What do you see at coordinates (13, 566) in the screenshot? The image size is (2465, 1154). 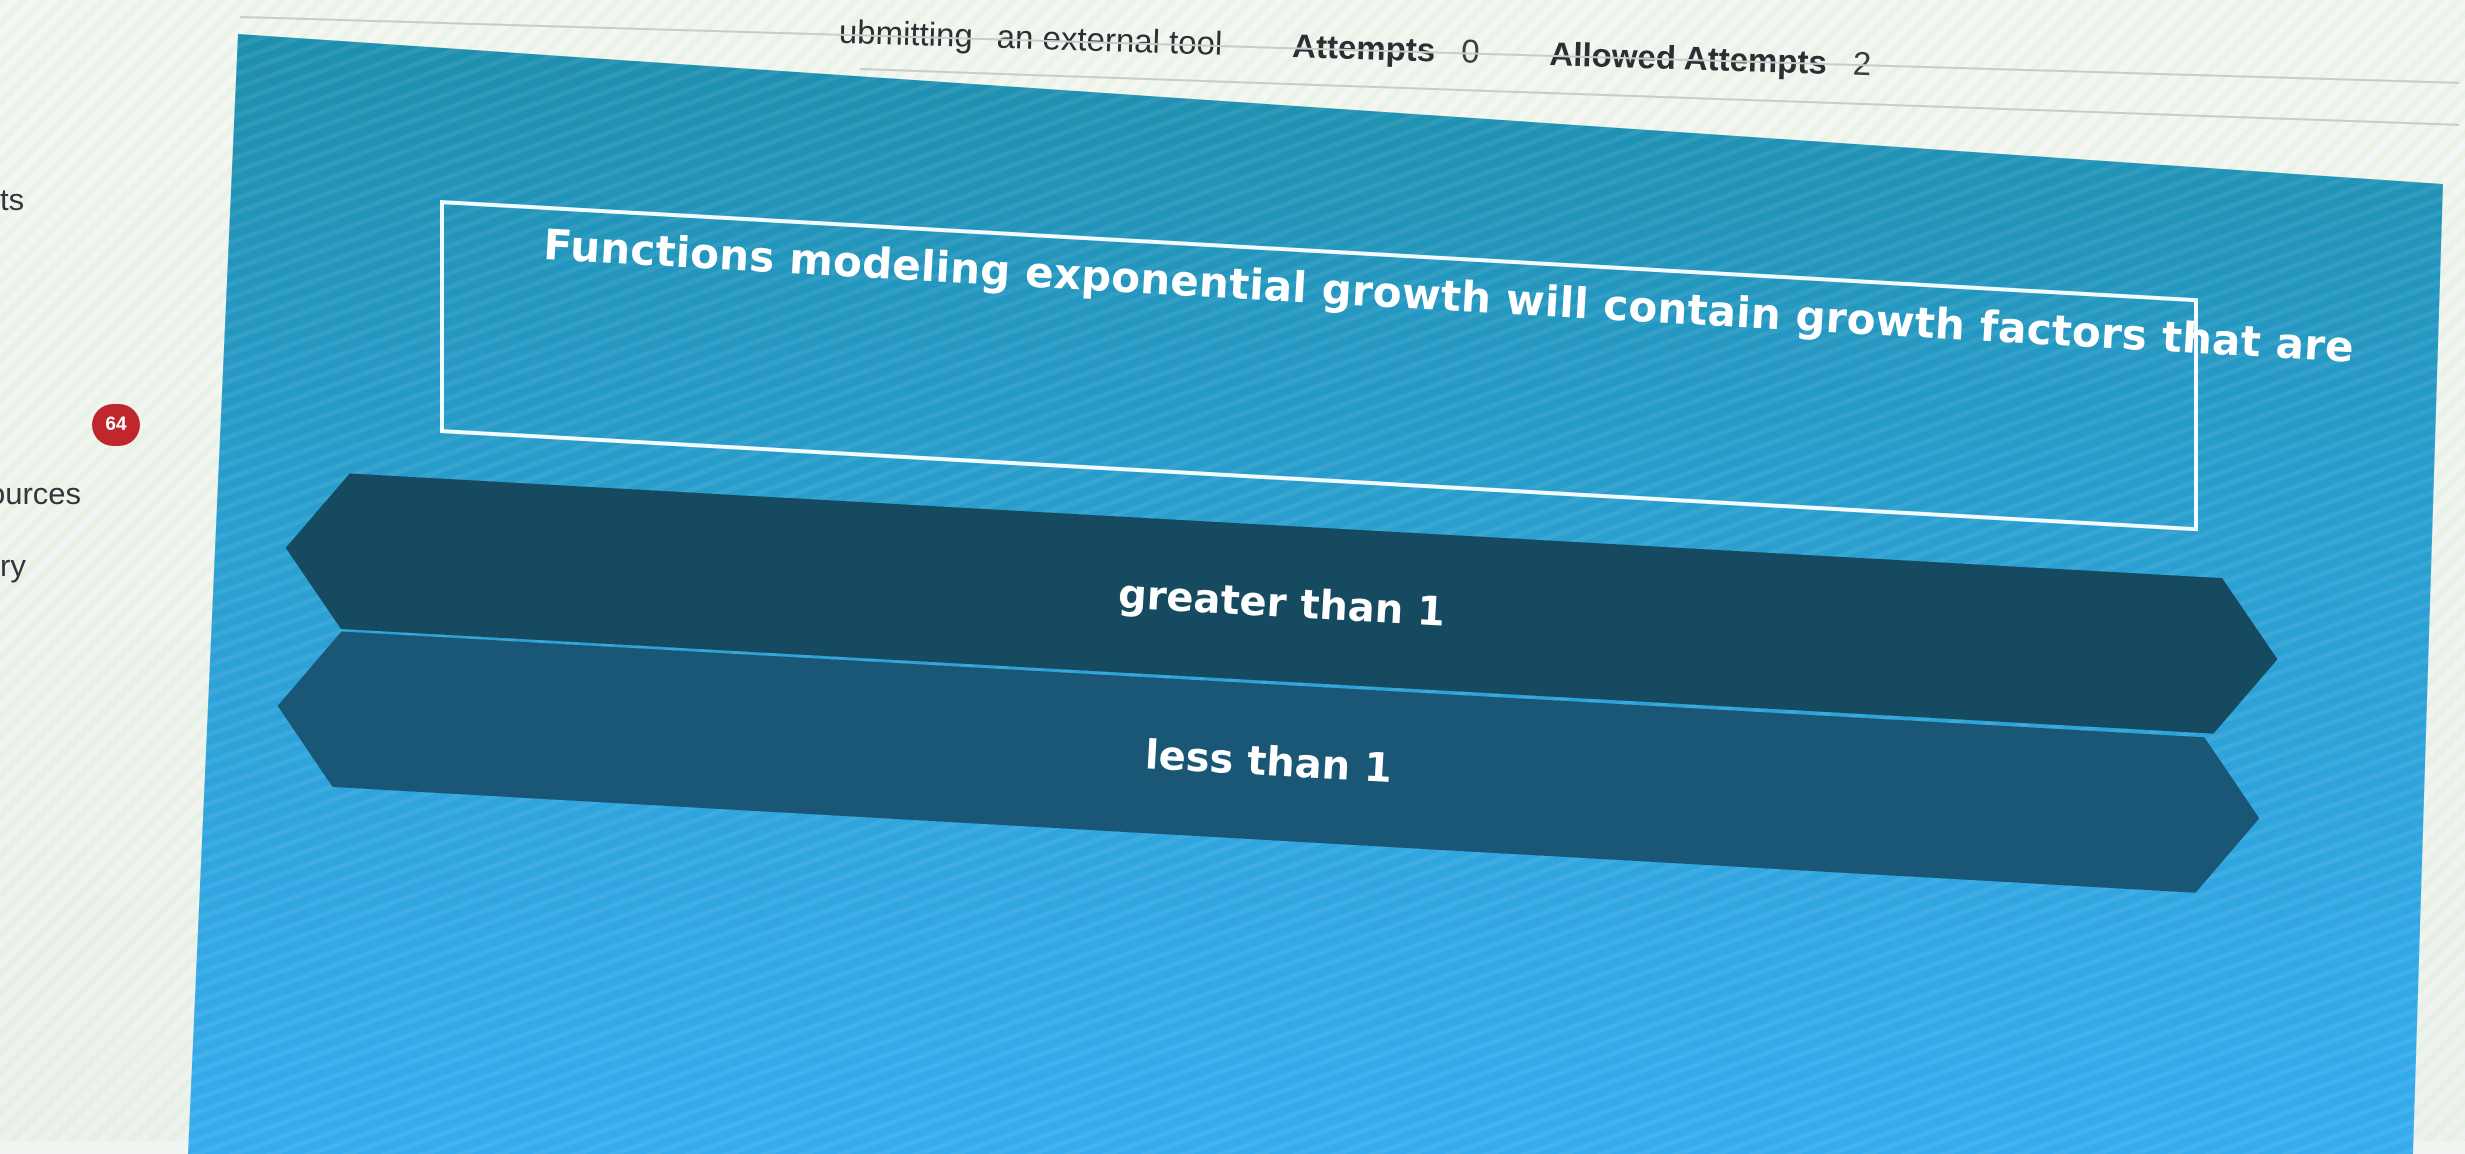 I see `nav-item-library: ry` at bounding box center [13, 566].